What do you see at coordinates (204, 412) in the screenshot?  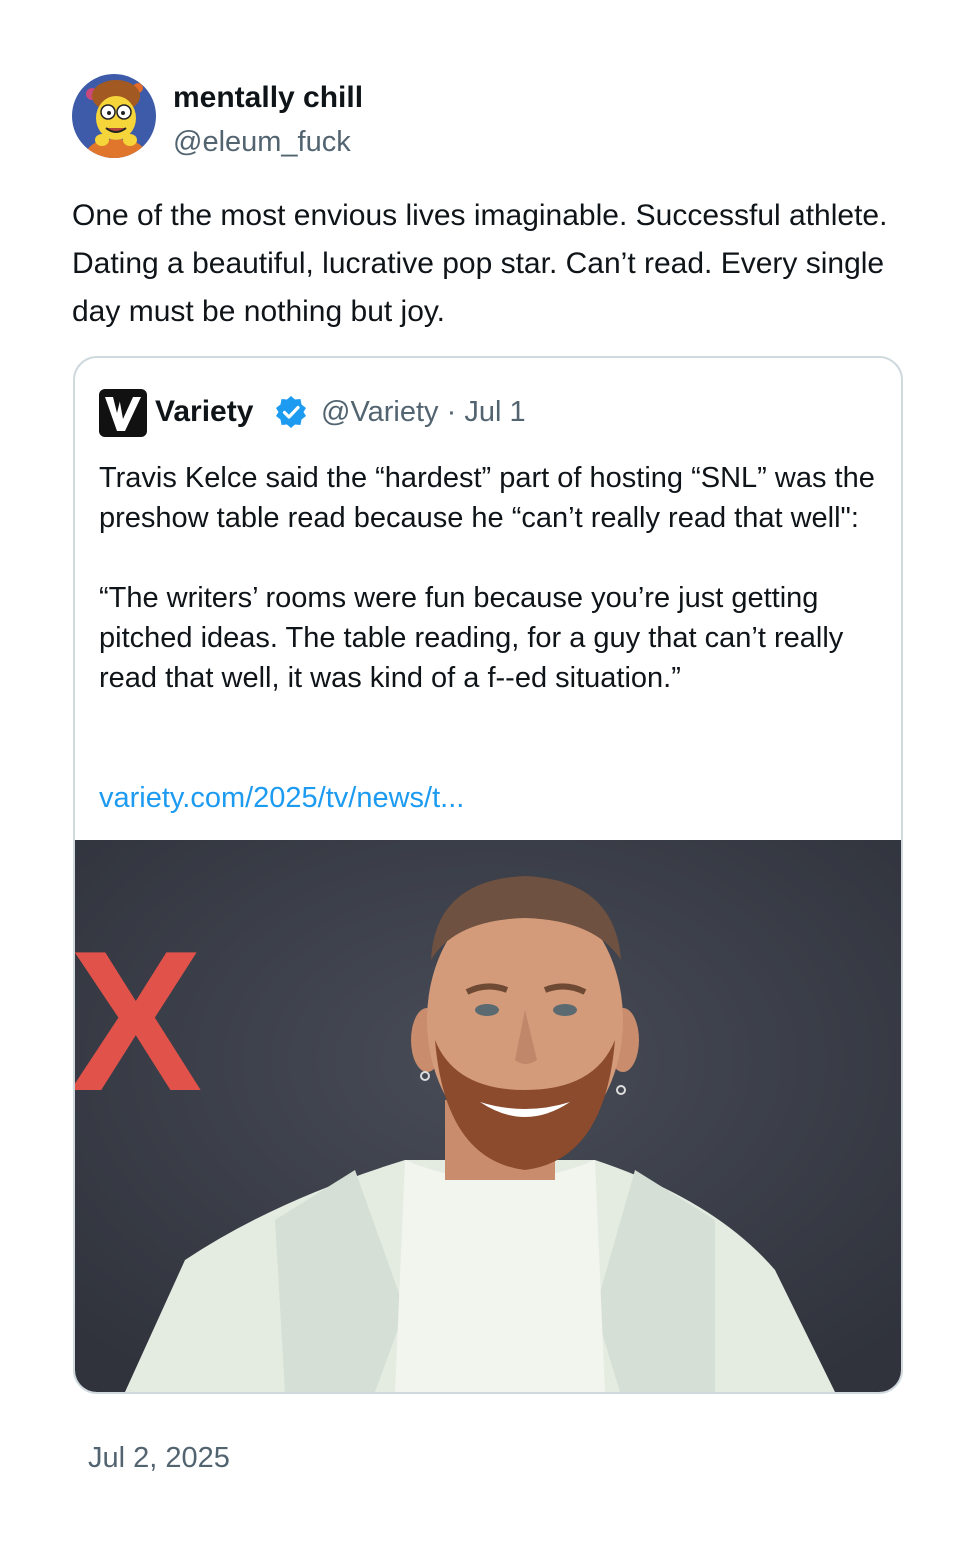 I see `quoted-author-name: Variety` at bounding box center [204, 412].